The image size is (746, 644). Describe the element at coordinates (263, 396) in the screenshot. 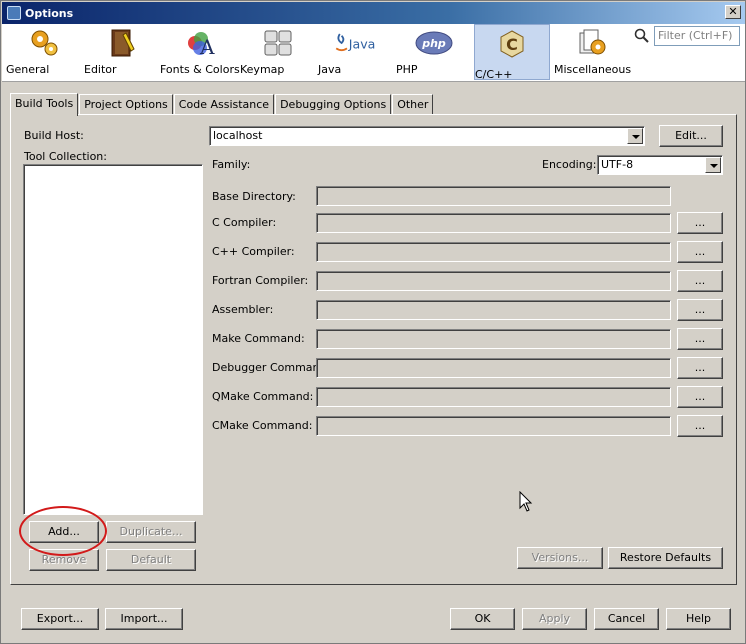

I see `qmake-command-label: QMake Command:` at that location.